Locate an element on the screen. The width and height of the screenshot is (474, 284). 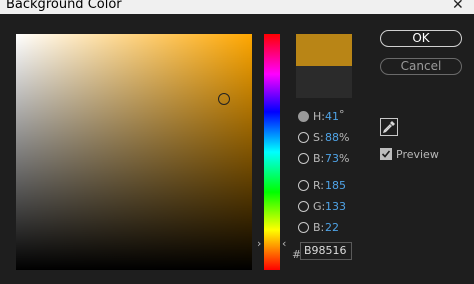
saturation-label: S: is located at coordinates (318, 137).